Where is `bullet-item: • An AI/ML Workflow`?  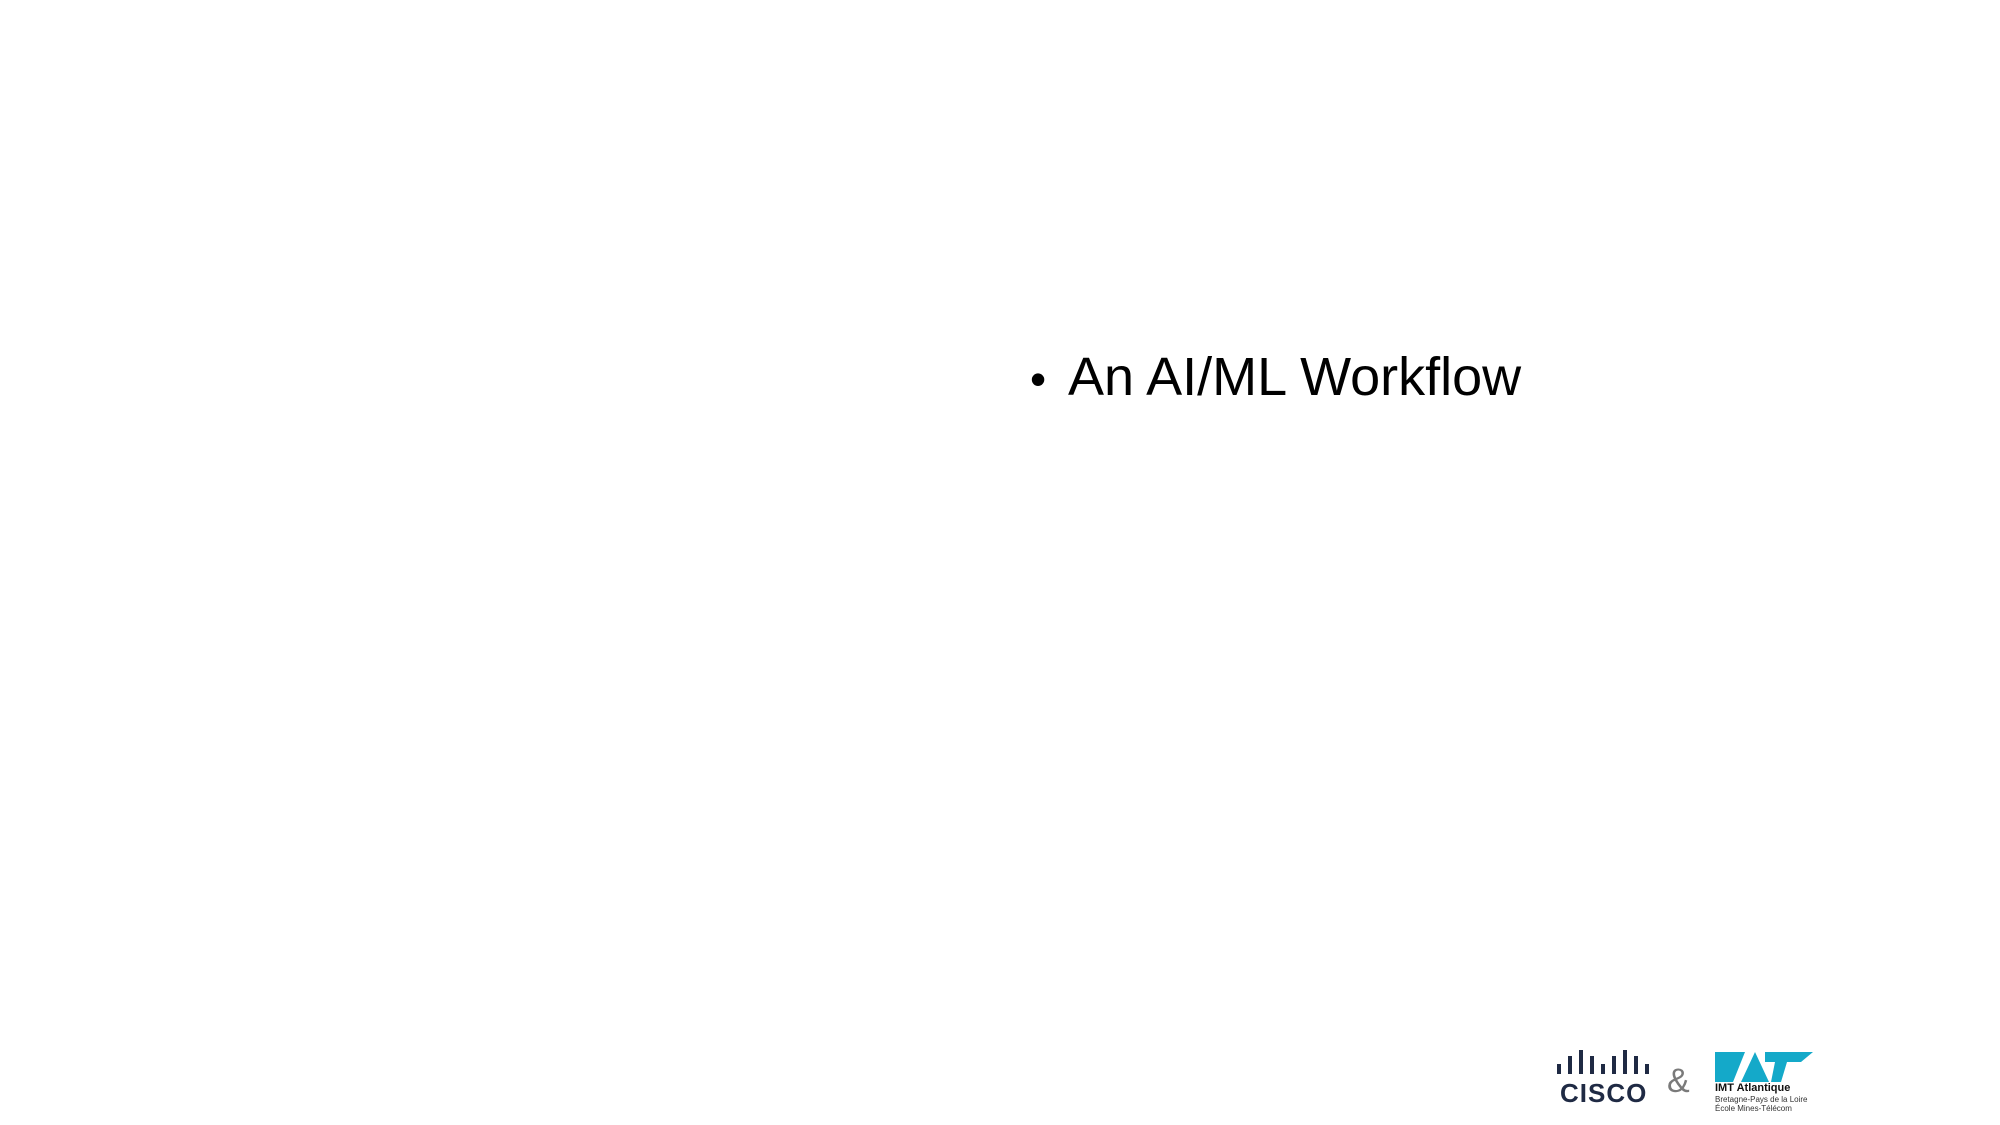
bullet-item: • An AI/ML Workflow is located at coordinates (1275, 377).